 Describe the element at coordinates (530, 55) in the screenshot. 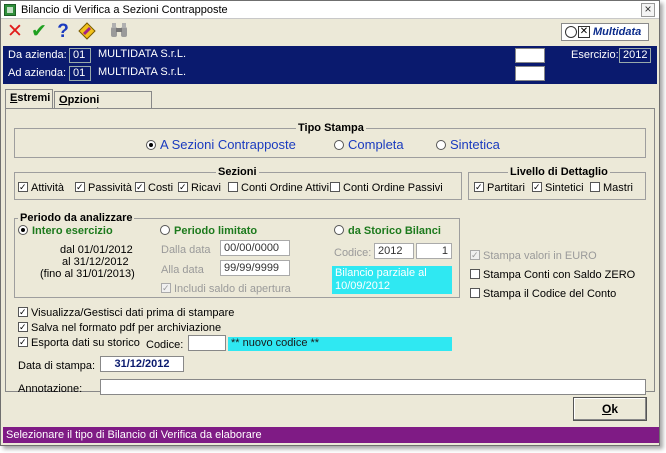

I see `da-azienda-fill` at that location.